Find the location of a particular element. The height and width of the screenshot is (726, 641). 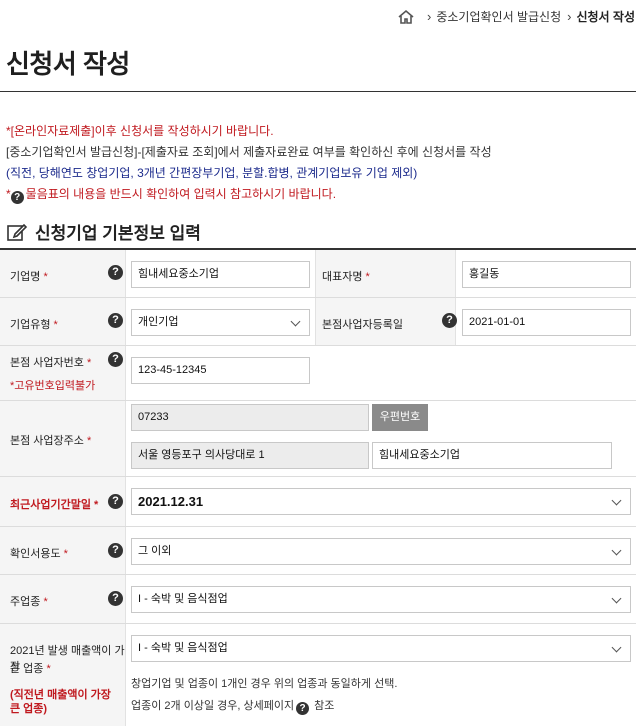

edit-icon is located at coordinates (17, 232).